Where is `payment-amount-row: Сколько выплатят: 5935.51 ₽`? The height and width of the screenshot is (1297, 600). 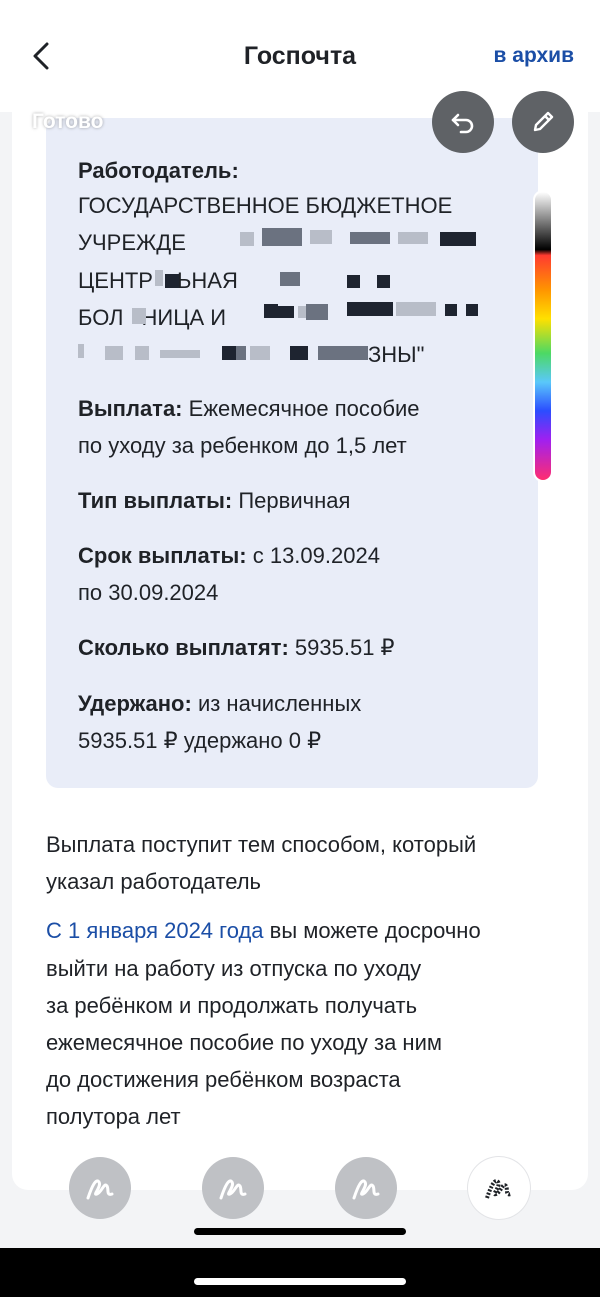 payment-amount-row: Сколько выплатят: 5935.51 ₽ is located at coordinates (236, 647).